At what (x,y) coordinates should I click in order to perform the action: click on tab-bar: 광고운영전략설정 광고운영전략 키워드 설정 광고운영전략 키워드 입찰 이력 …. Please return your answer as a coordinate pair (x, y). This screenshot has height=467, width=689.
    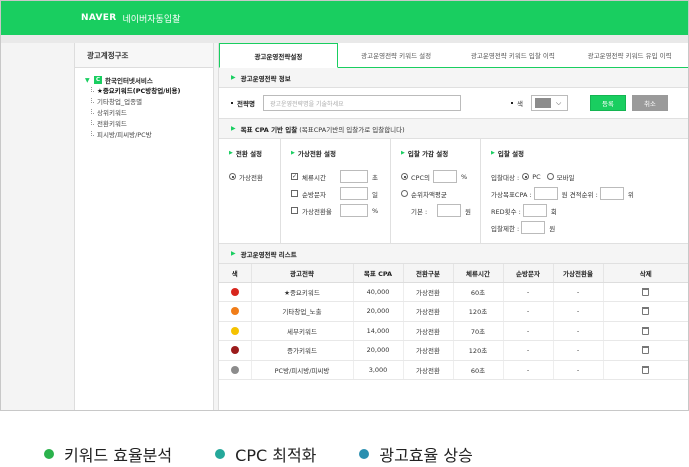
    Looking at the image, I should click on (453, 55).